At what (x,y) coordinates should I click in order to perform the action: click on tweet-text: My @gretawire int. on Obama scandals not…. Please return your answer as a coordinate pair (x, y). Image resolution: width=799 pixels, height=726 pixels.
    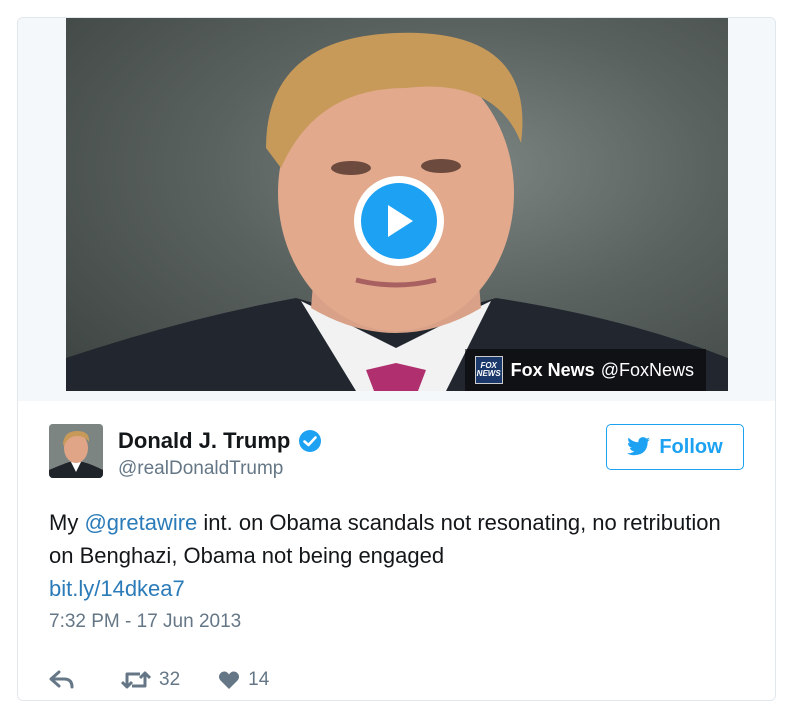
    Looking at the image, I should click on (394, 555).